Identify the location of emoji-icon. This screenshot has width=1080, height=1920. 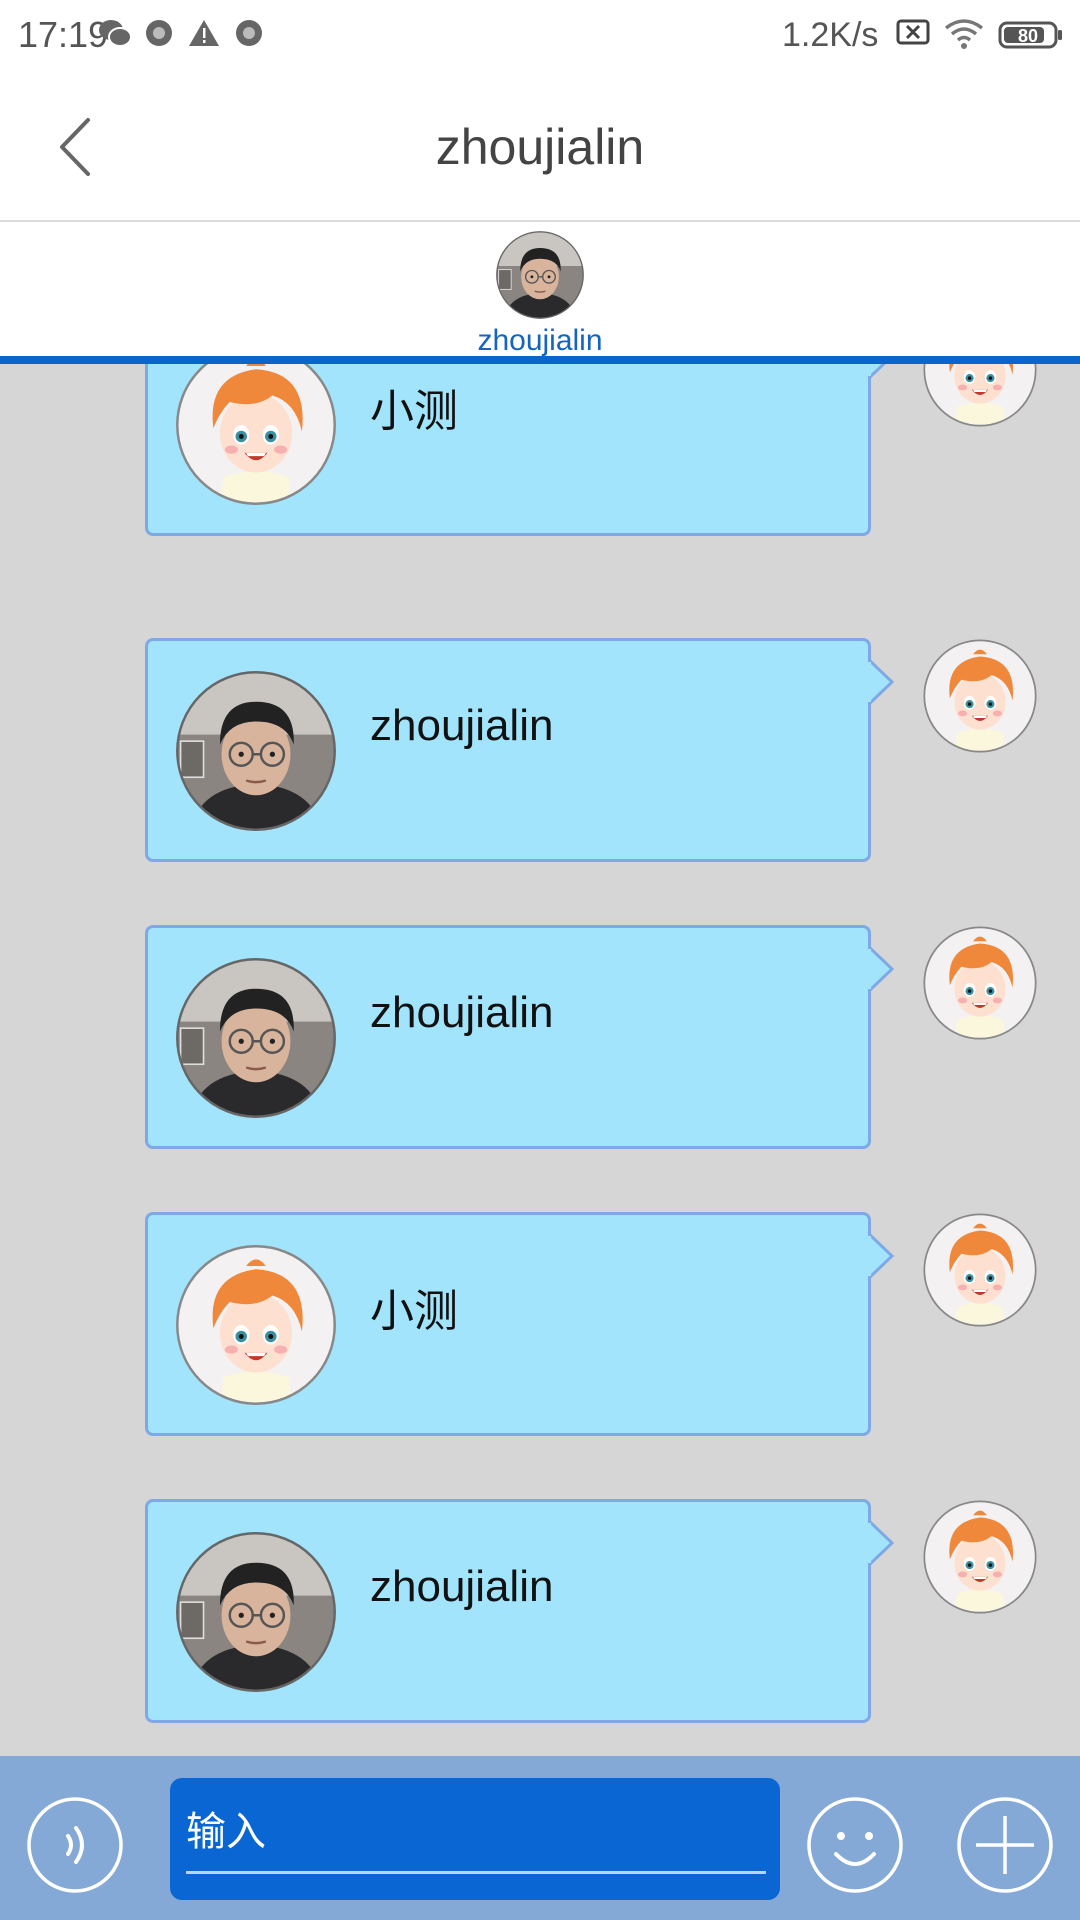
(855, 1845).